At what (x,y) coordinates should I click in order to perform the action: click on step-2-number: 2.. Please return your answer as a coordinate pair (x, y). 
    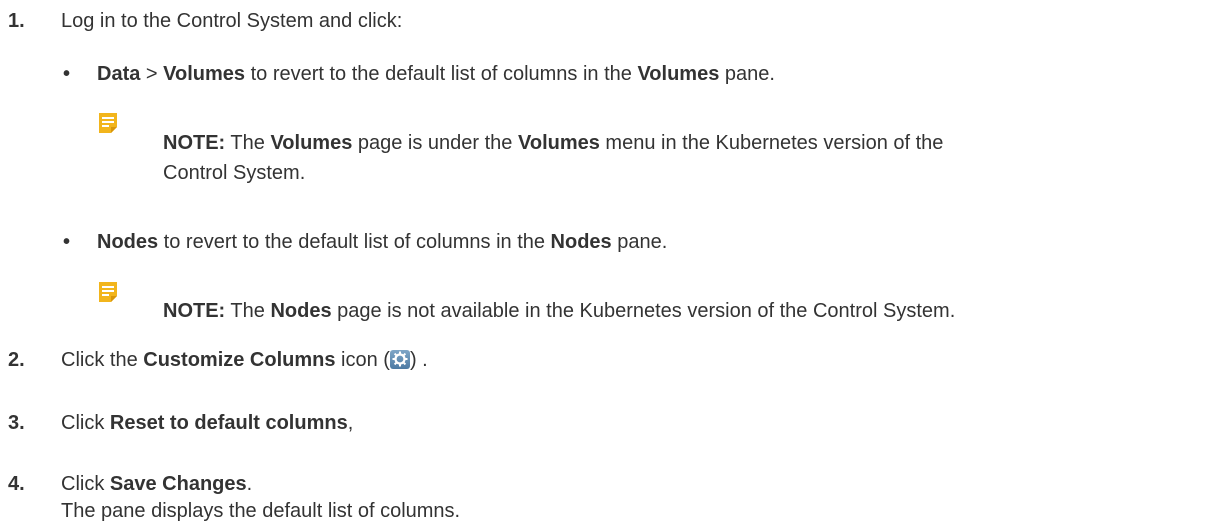
    Looking at the image, I should click on (16, 360).